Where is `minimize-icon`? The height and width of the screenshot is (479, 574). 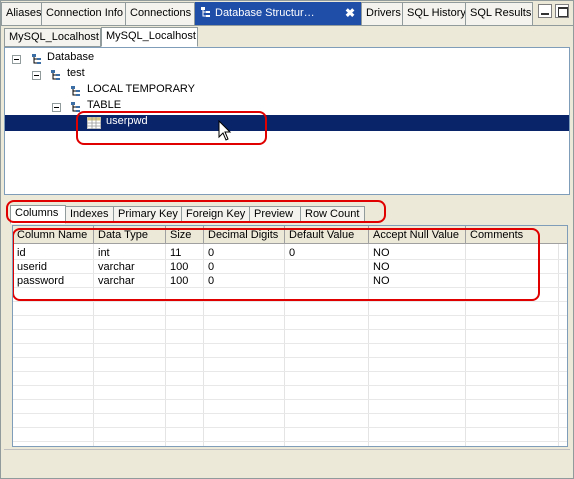 minimize-icon is located at coordinates (545, 11).